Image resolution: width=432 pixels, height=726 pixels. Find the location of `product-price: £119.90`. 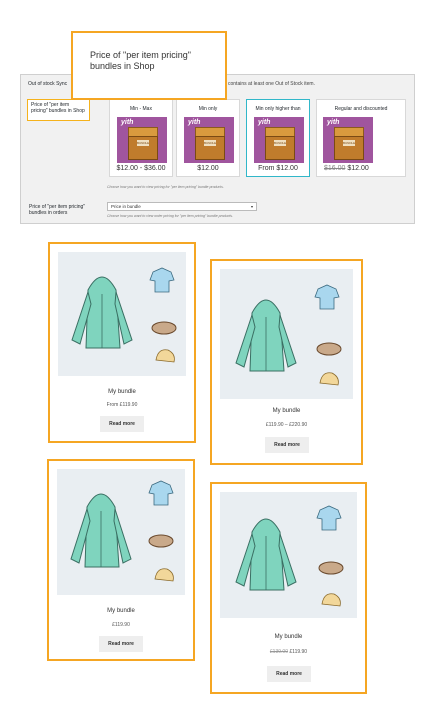

product-price: £119.90 is located at coordinates (121, 625).